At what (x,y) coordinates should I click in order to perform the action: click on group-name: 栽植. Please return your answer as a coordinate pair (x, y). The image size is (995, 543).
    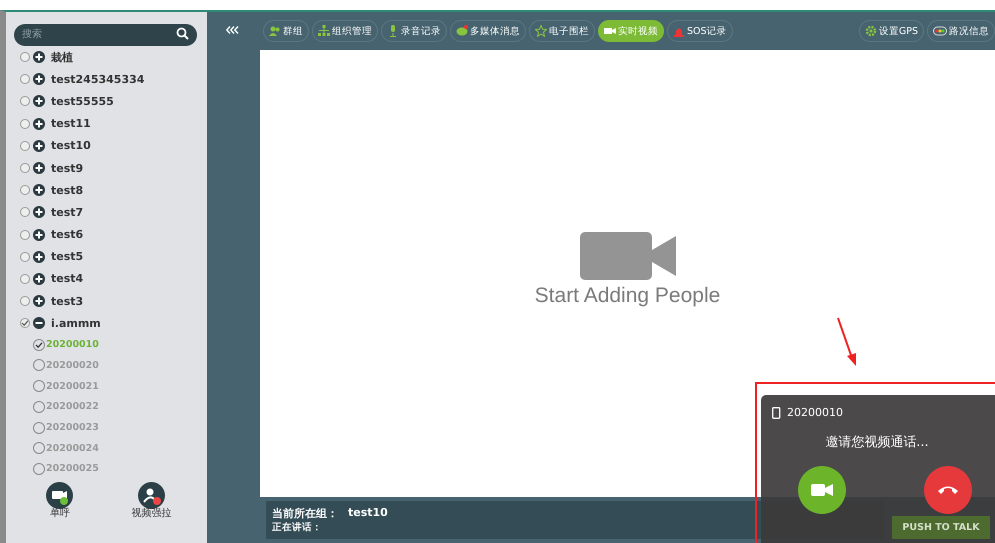
    Looking at the image, I should click on (62, 57).